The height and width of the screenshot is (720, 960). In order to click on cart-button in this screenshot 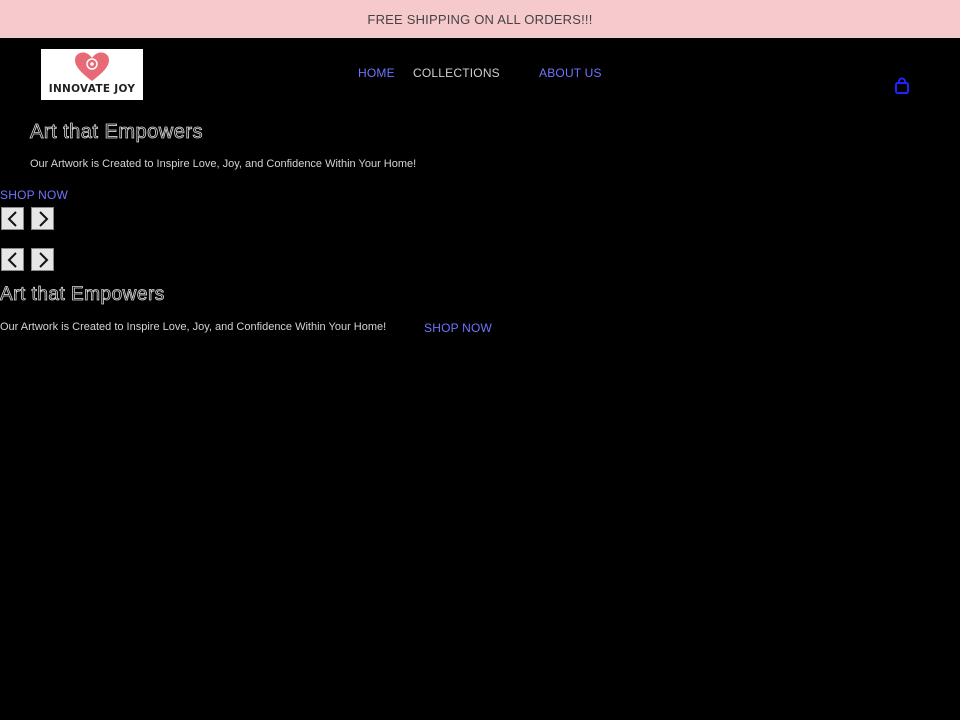, I will do `click(902, 86)`.